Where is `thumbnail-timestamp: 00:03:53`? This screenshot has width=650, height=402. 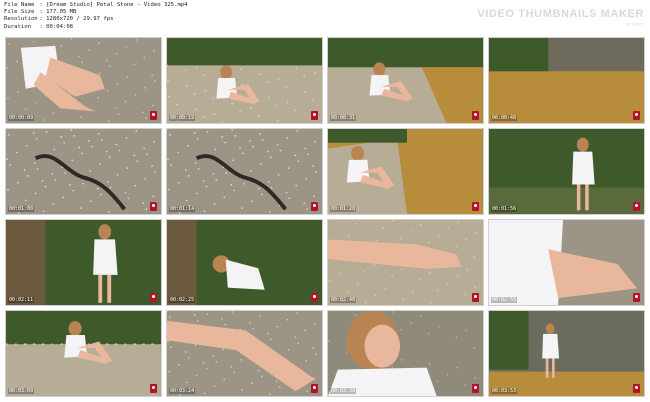
thumbnail-timestamp: 00:03:53 is located at coordinates (504, 391).